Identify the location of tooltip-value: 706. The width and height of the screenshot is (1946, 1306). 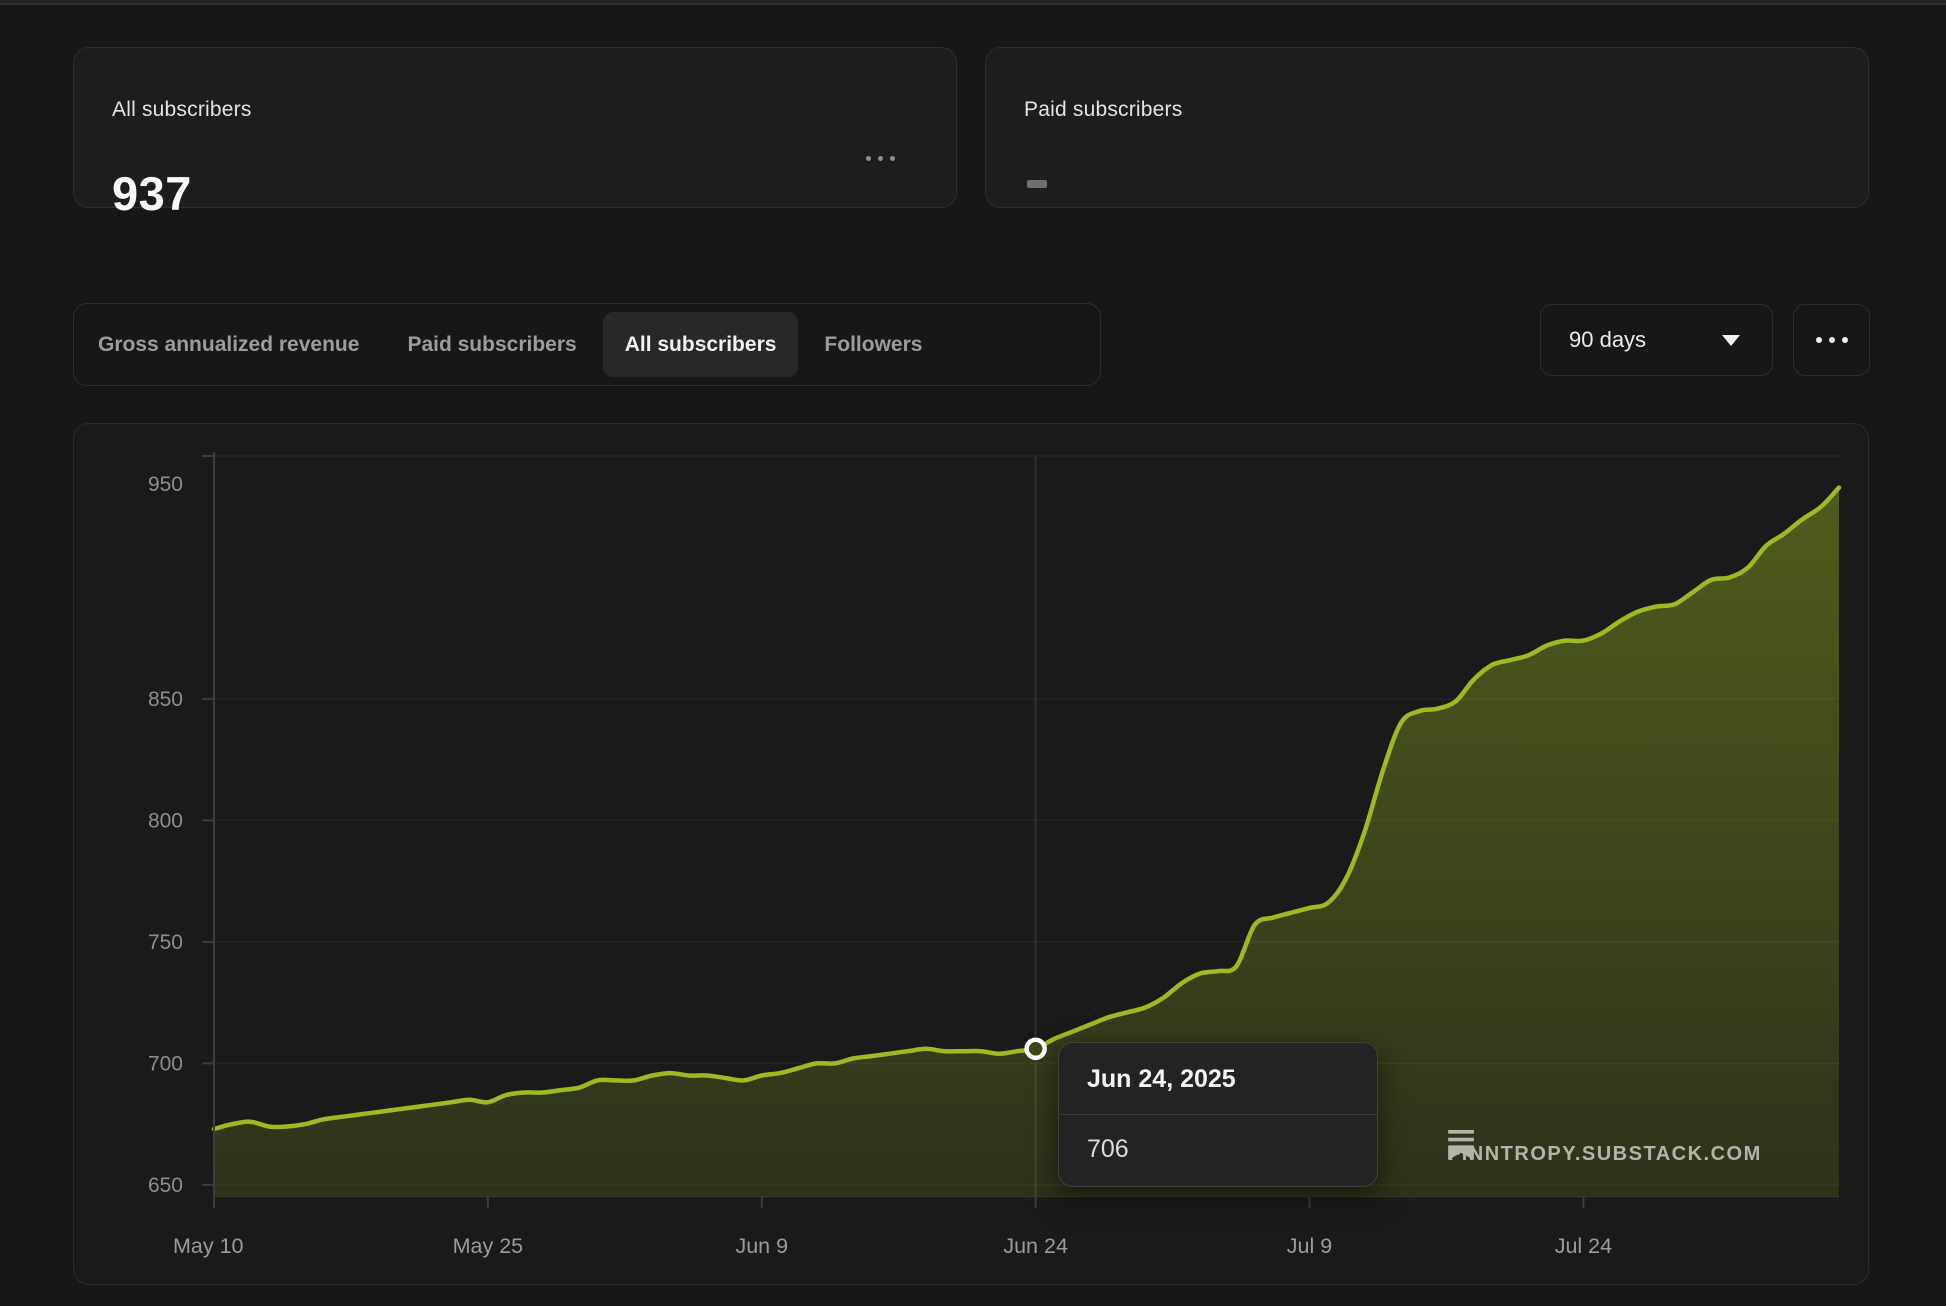
(1108, 1149).